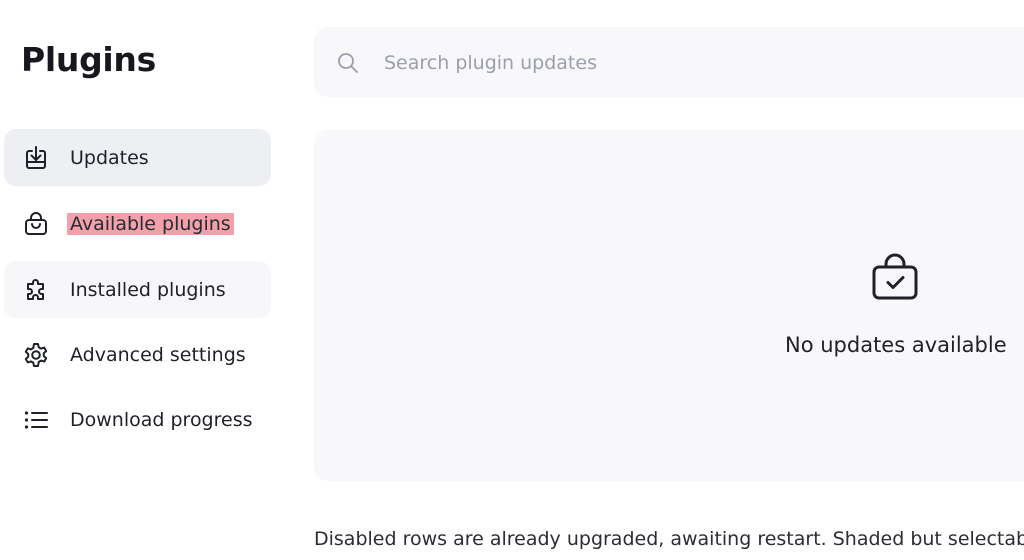  I want to click on sidebar-item-label: Installed plugins, so click(148, 290).